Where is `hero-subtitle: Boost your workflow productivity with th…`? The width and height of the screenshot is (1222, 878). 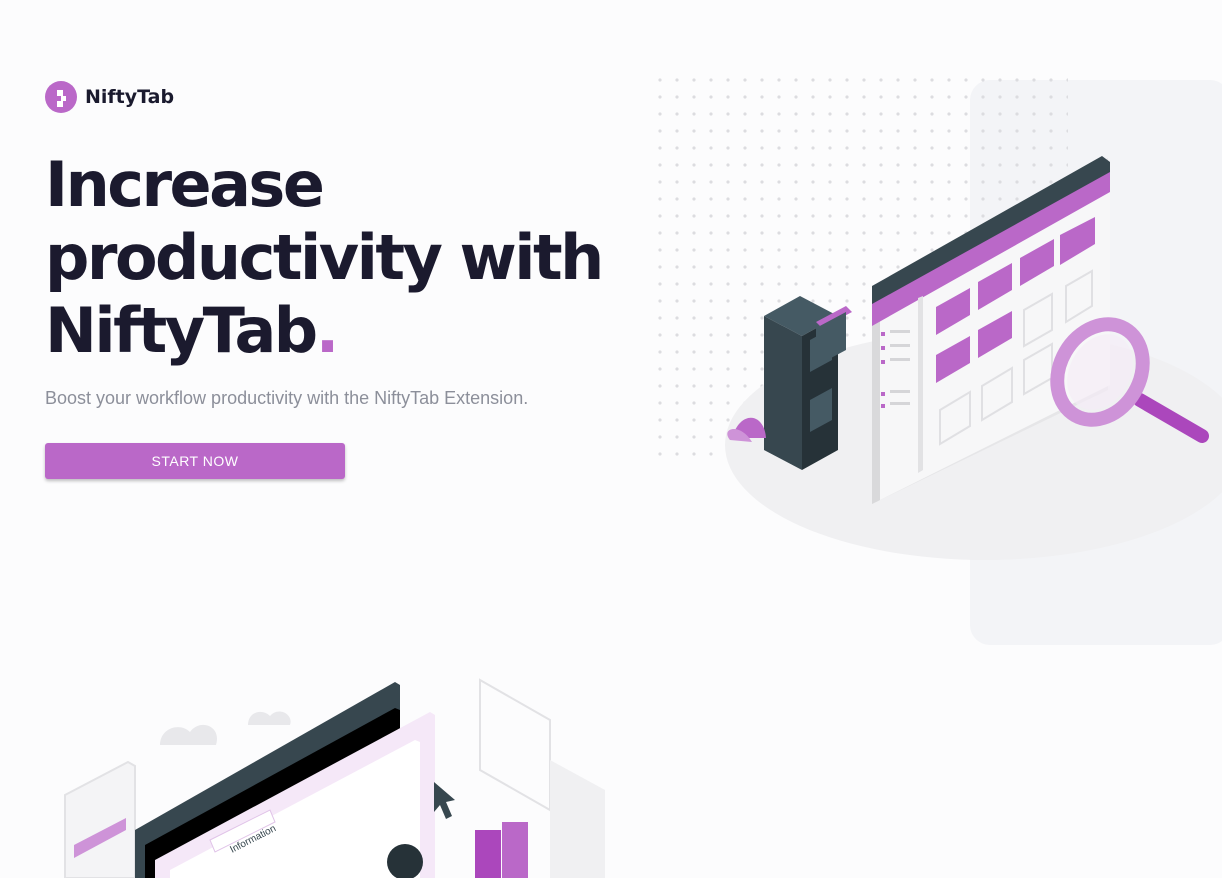 hero-subtitle: Boost your workflow productivity with th… is located at coordinates (287, 398).